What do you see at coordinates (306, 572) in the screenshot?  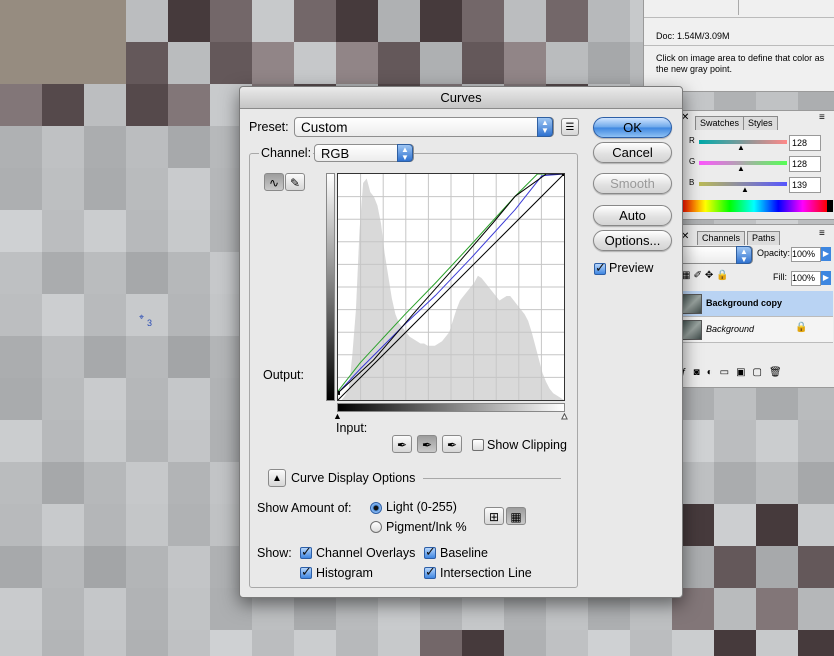 I see `histogram-checkbox` at bounding box center [306, 572].